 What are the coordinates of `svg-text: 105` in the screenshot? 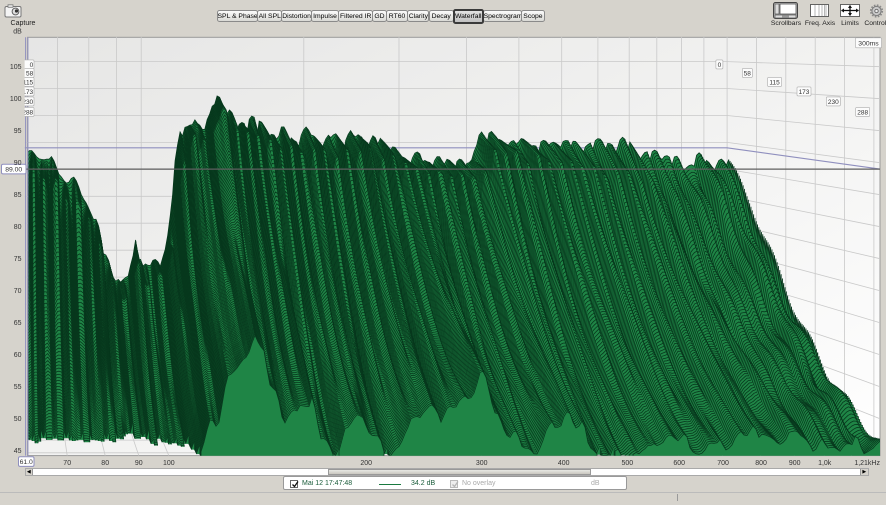 It's located at (16, 67).